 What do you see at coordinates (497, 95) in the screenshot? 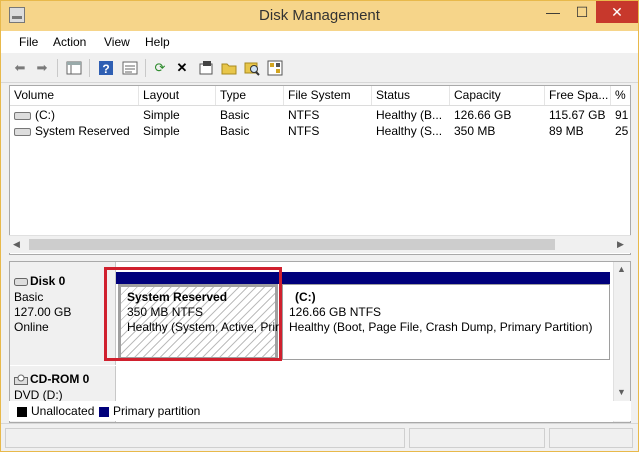
I see `column-header-capacity: Capacity` at bounding box center [497, 95].